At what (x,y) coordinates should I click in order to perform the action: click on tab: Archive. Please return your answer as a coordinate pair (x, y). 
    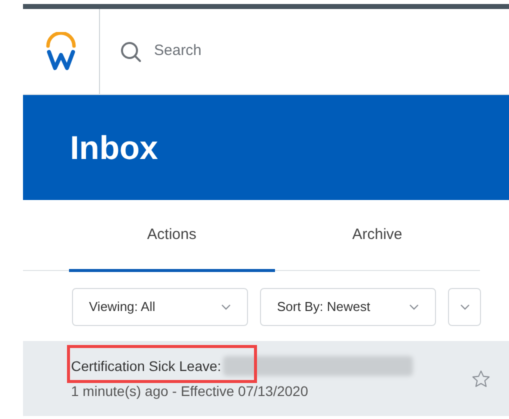
    Looking at the image, I should click on (377, 248).